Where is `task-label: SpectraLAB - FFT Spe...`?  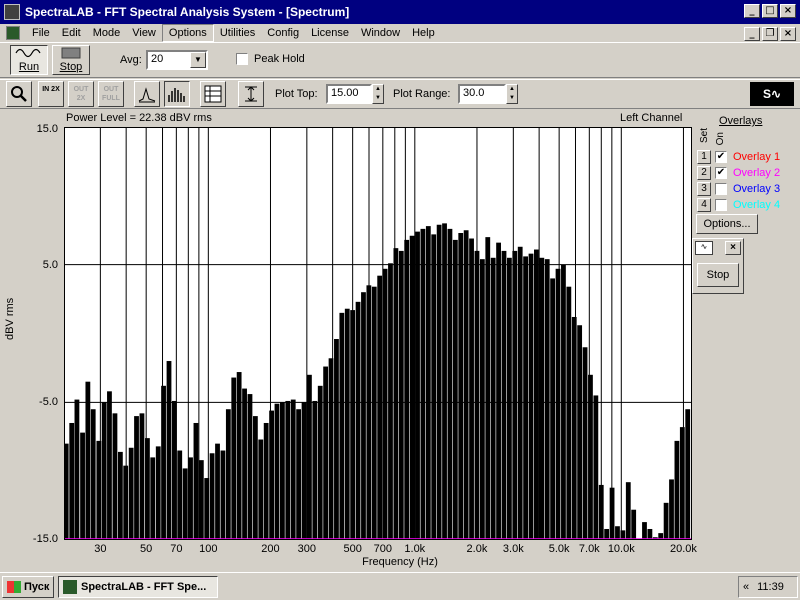 task-label: SpectraLAB - FFT Spe... is located at coordinates (144, 587).